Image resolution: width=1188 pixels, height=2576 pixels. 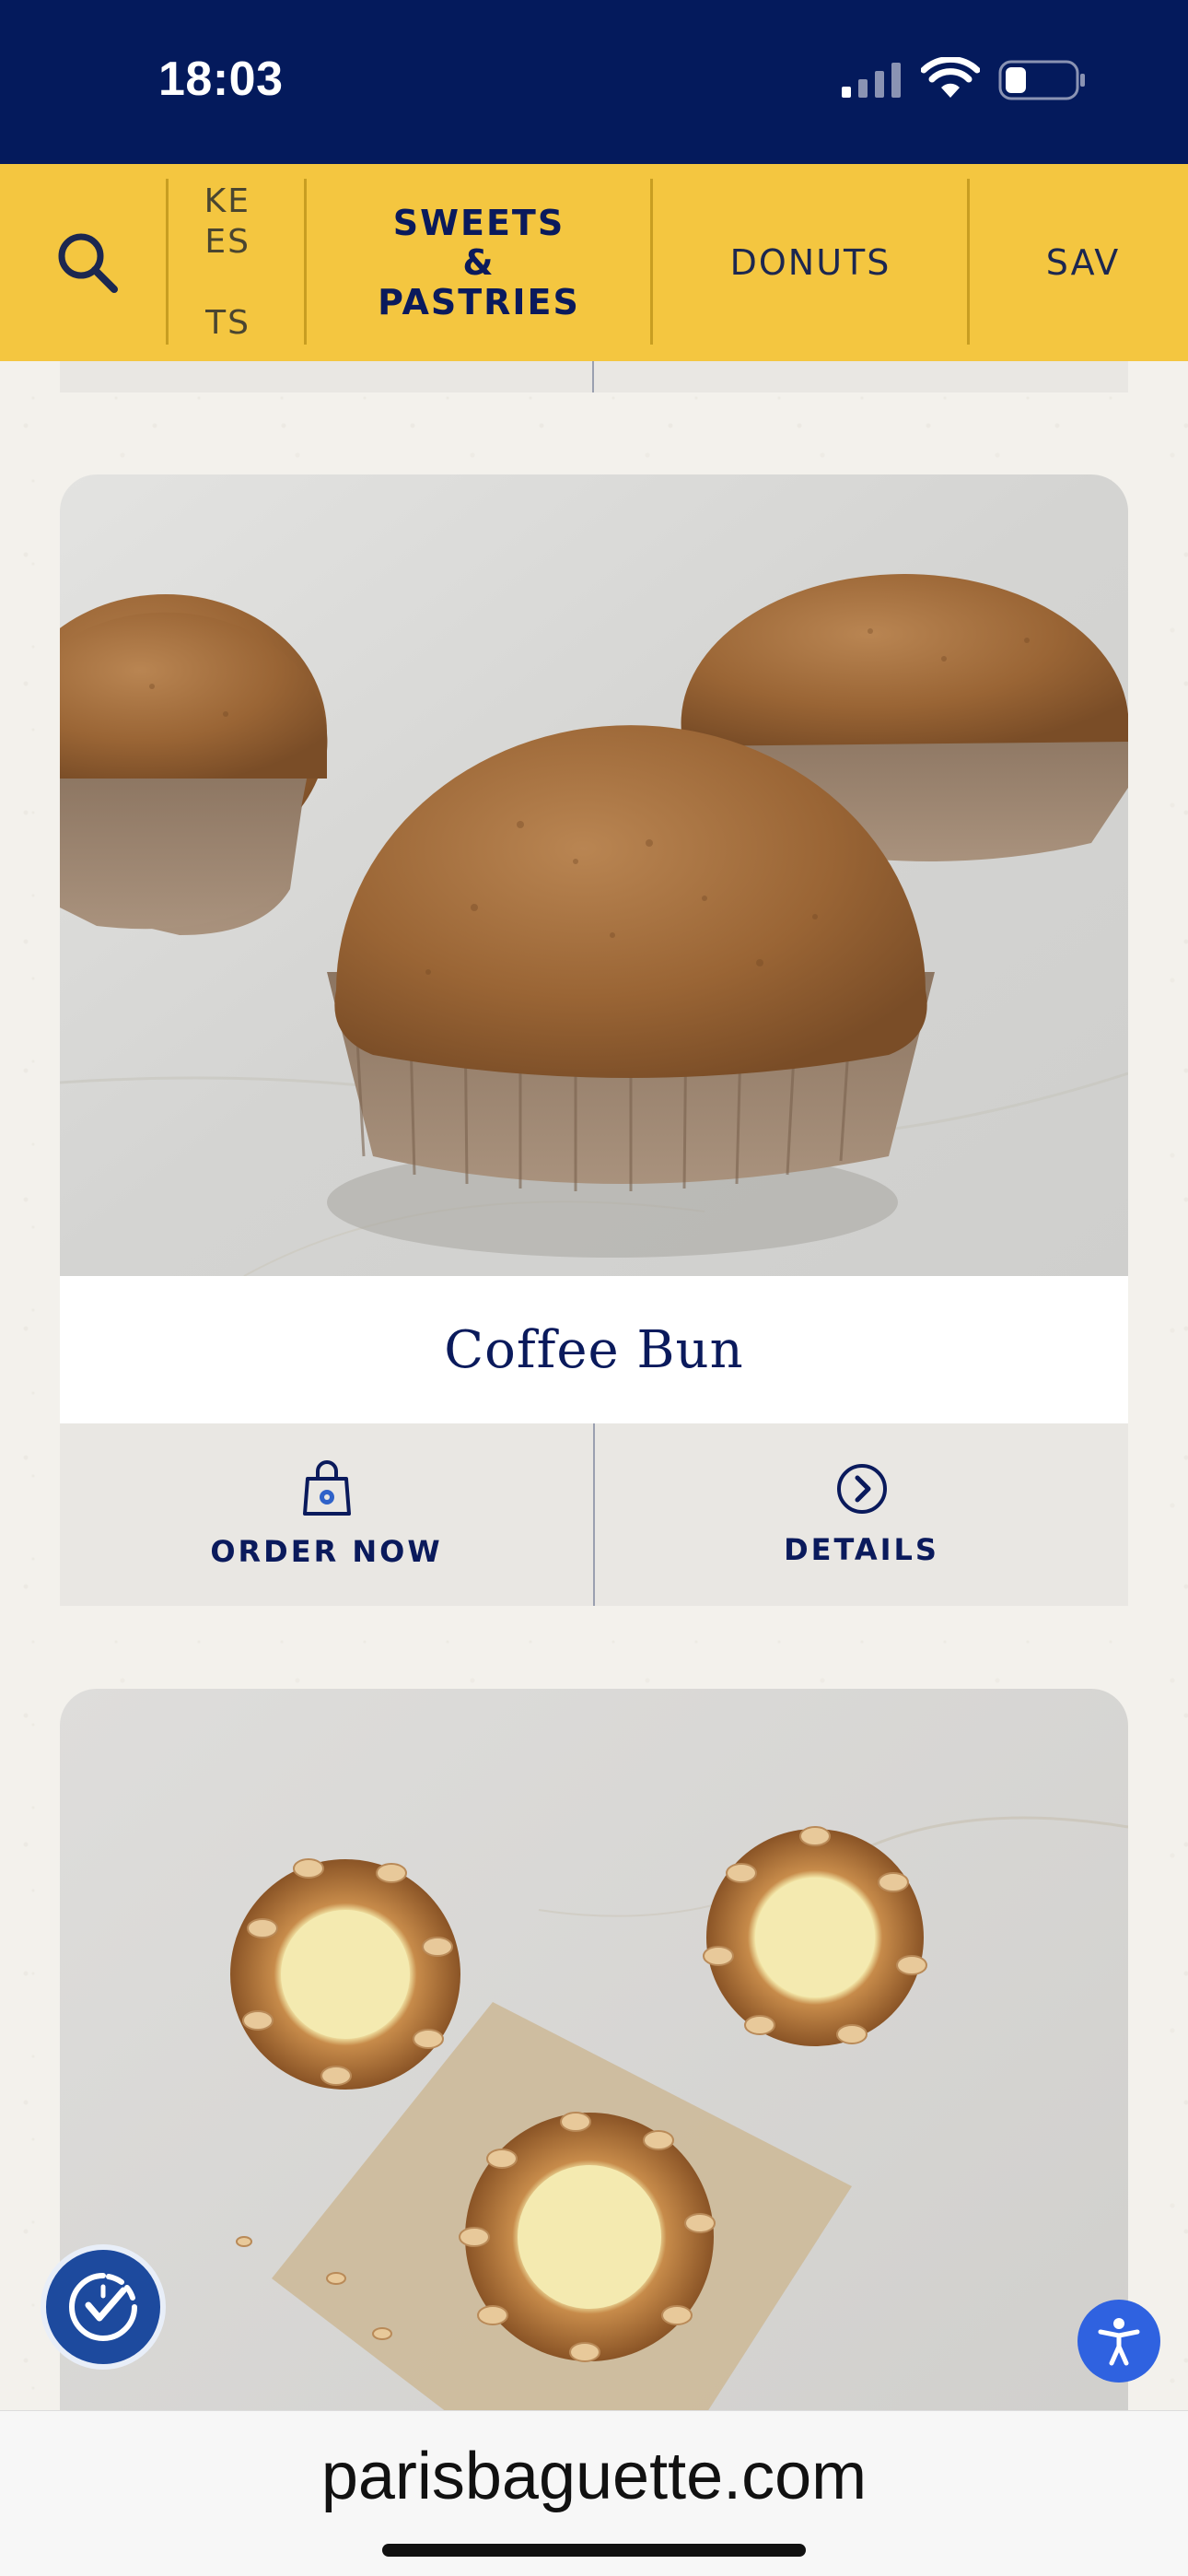 What do you see at coordinates (871, 80) in the screenshot?
I see `signal-icon` at bounding box center [871, 80].